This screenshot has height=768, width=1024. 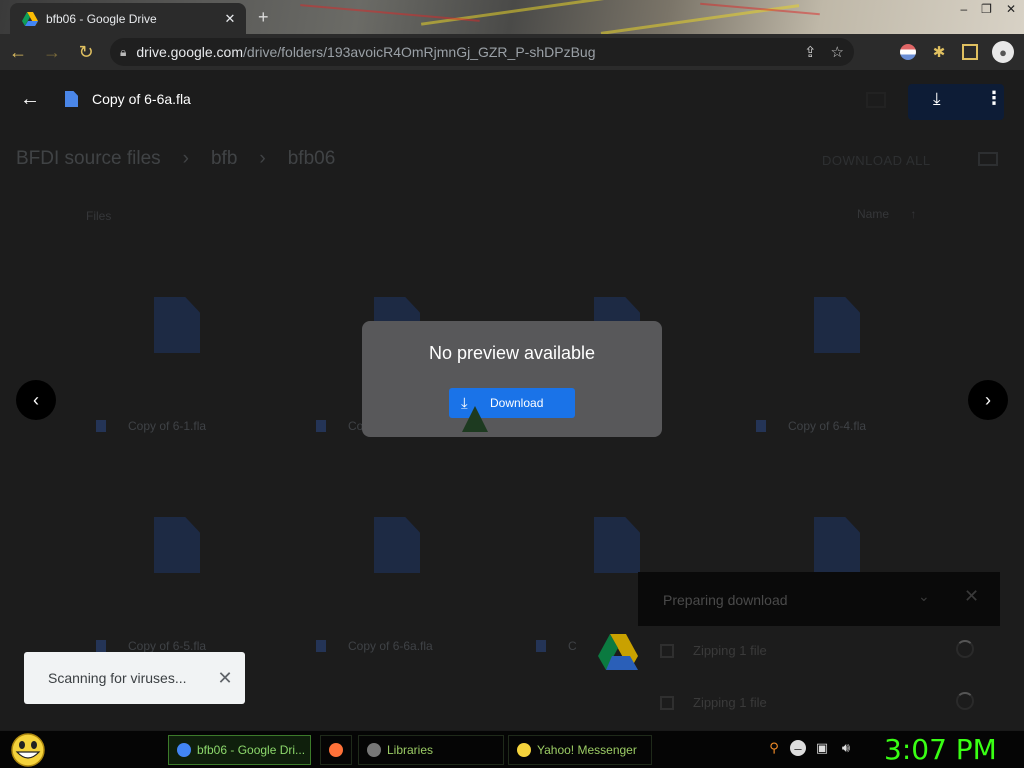 I want to click on sort-arrow-icon: ↑, so click(x=913, y=214).